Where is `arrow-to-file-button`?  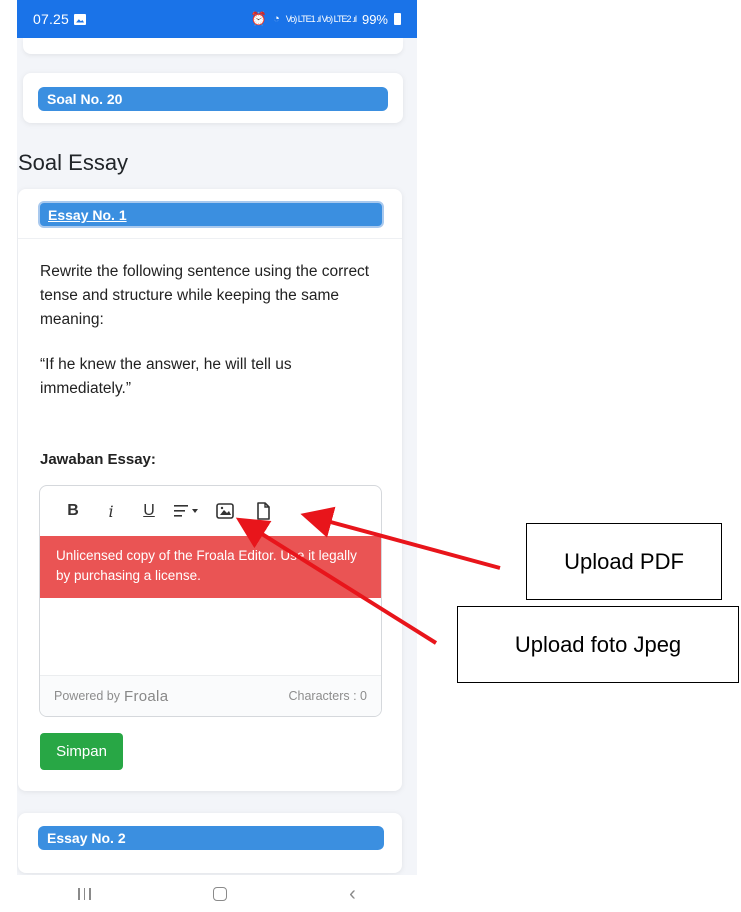 arrow-to-file-button is located at coordinates (400, 538).